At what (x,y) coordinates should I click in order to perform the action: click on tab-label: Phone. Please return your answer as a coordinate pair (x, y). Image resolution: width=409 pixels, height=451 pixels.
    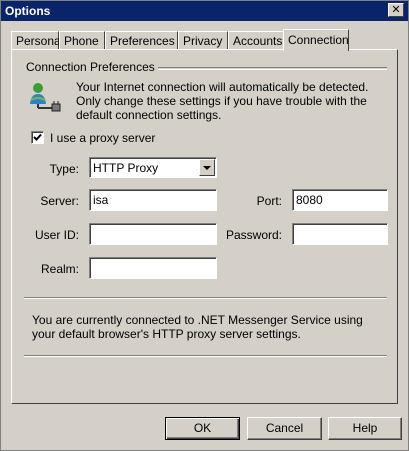
    Looking at the image, I should click on (81, 41).